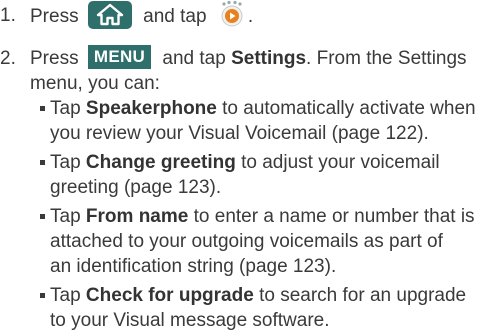 This screenshot has height=335, width=483. I want to click on voicemail-app-icon, so click(232, 14).